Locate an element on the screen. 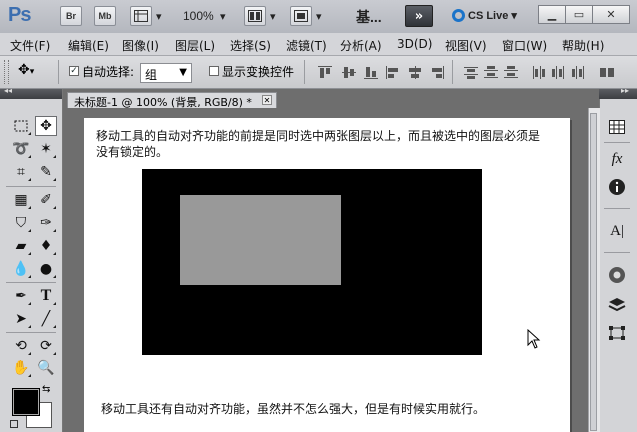 The width and height of the screenshot is (637, 432). show-transform-checkbox is located at coordinates (214, 71).